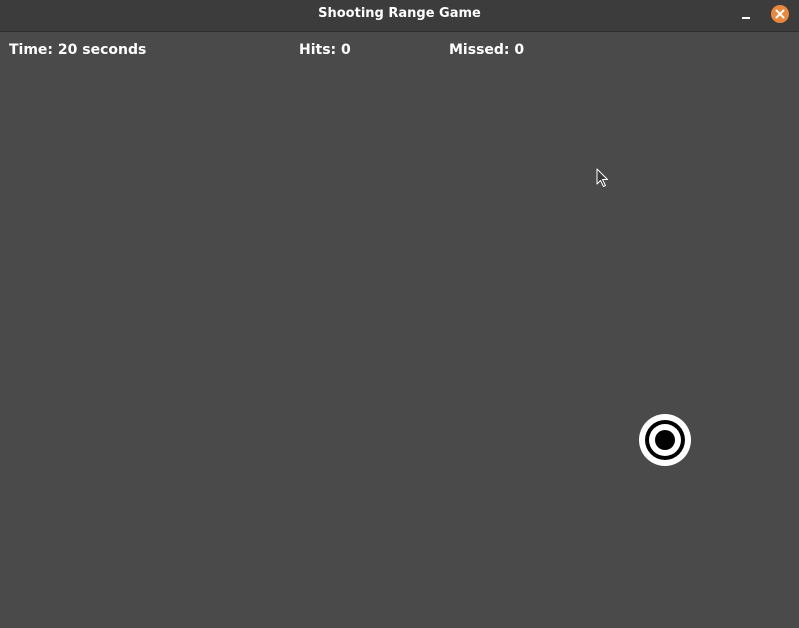 Image resolution: width=799 pixels, height=628 pixels. I want to click on missed-counter-label: Missed: 0, so click(487, 50).